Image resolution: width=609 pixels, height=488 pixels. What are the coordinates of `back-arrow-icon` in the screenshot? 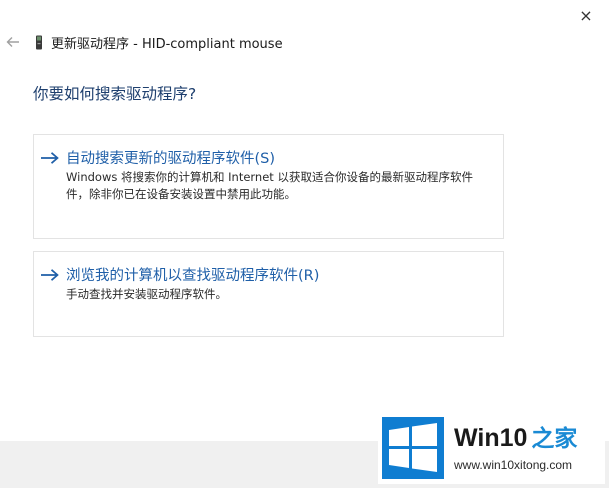 It's located at (12, 42).